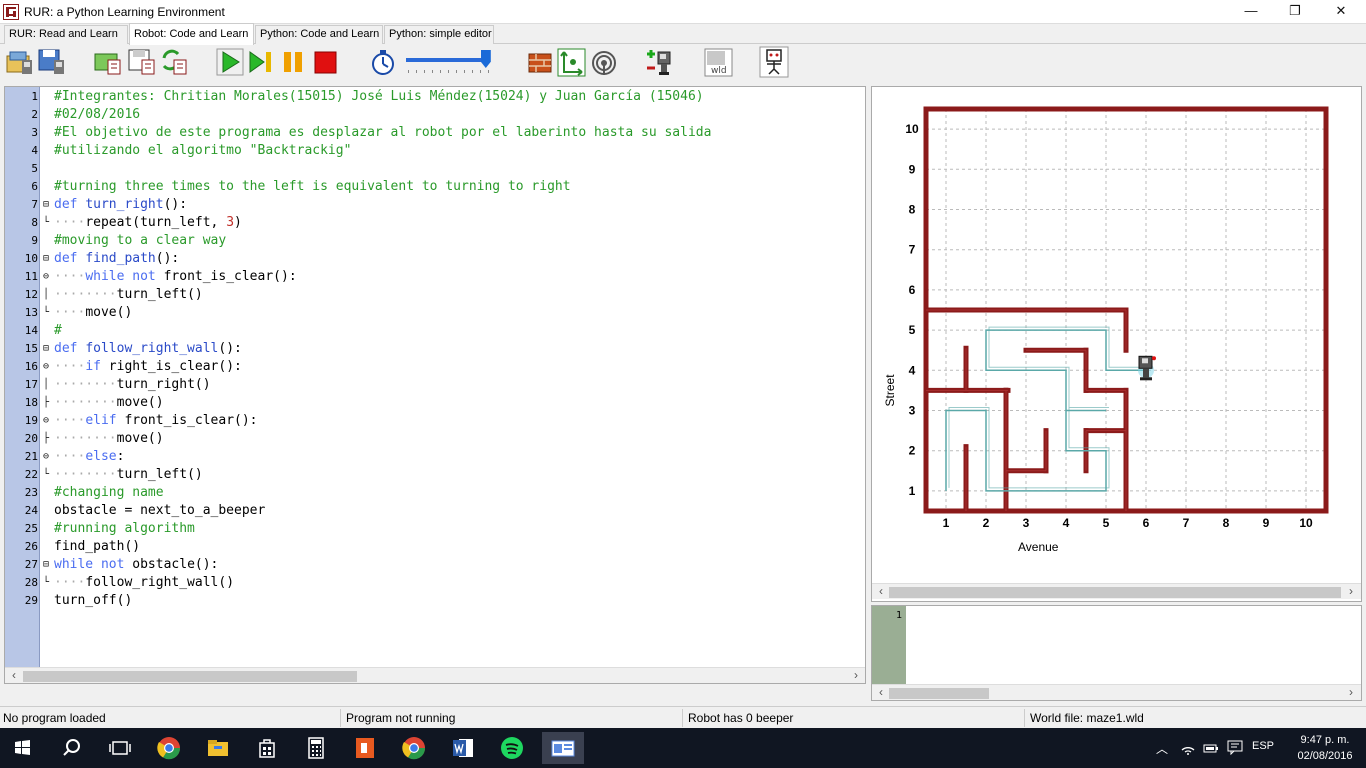 This screenshot has width=1366, height=768. I want to click on tab-python-simple-editor: Python: simple editor, so click(439, 34).